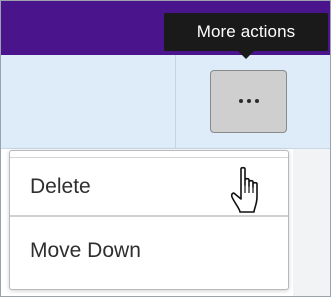  I want to click on tooltip: More actions, so click(246, 32).